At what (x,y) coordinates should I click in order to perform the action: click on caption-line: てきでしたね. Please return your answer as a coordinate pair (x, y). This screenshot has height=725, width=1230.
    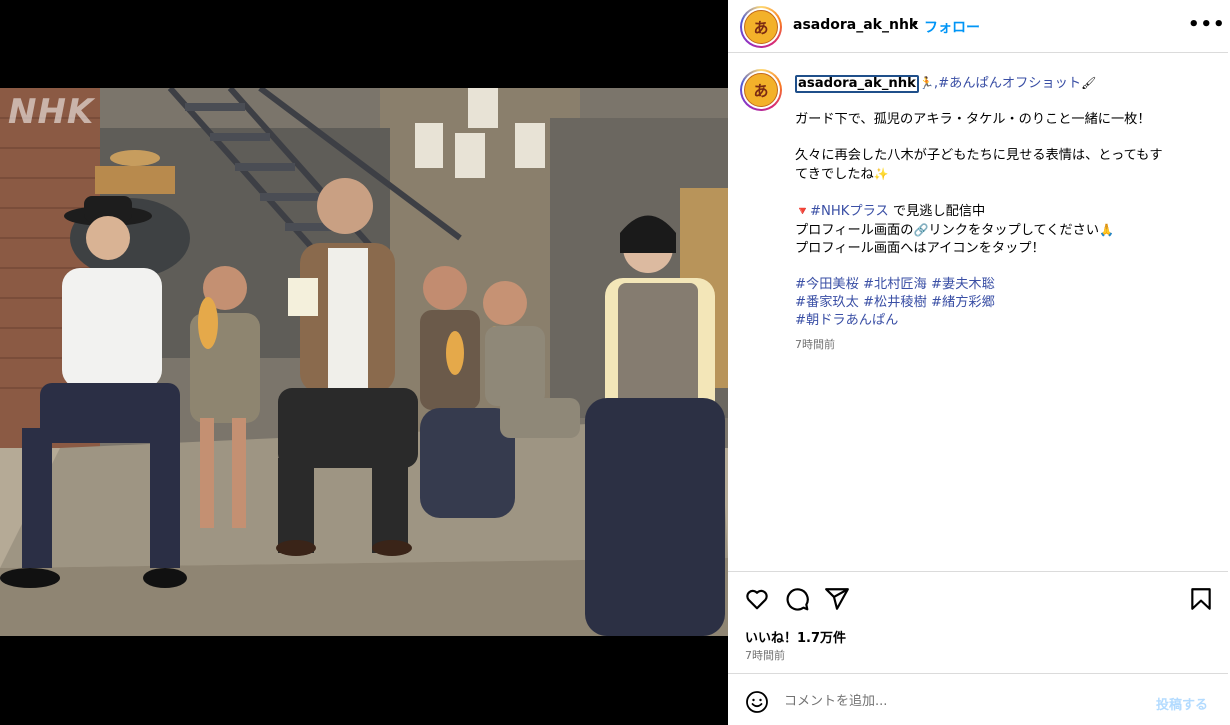
    Looking at the image, I should click on (834, 174).